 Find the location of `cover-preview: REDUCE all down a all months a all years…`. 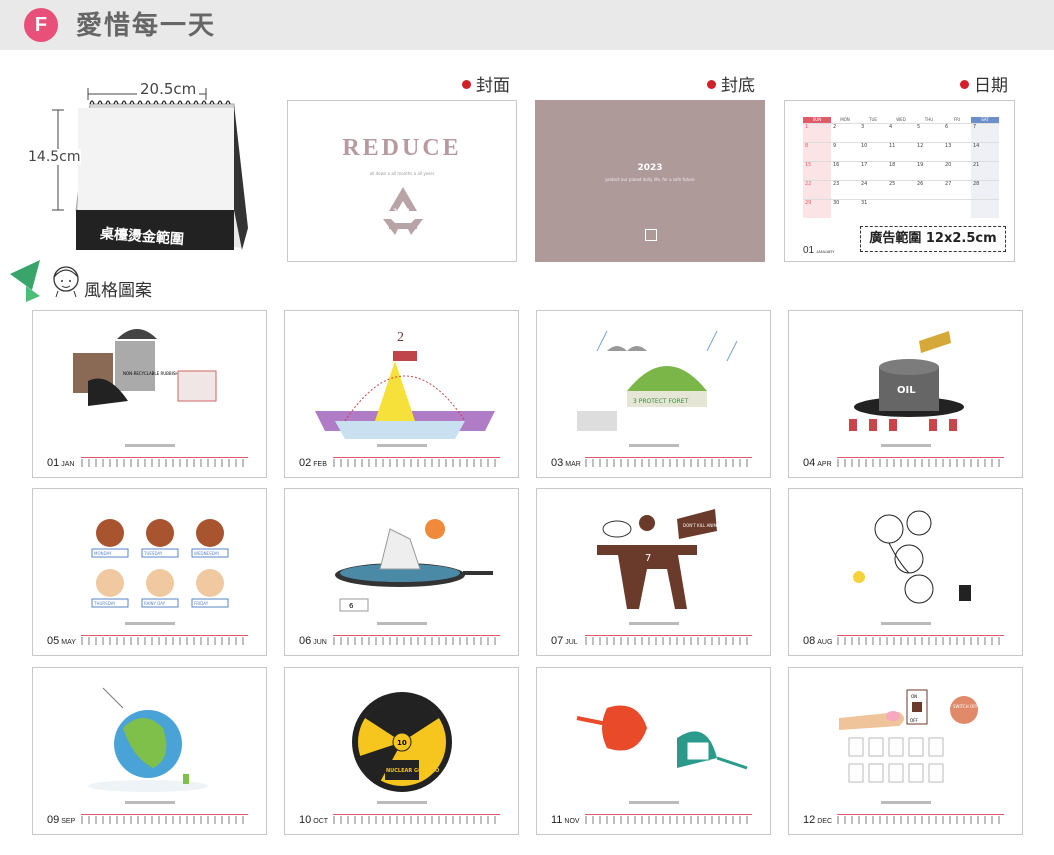

cover-preview: REDUCE all down a all months a all years… is located at coordinates (402, 181).